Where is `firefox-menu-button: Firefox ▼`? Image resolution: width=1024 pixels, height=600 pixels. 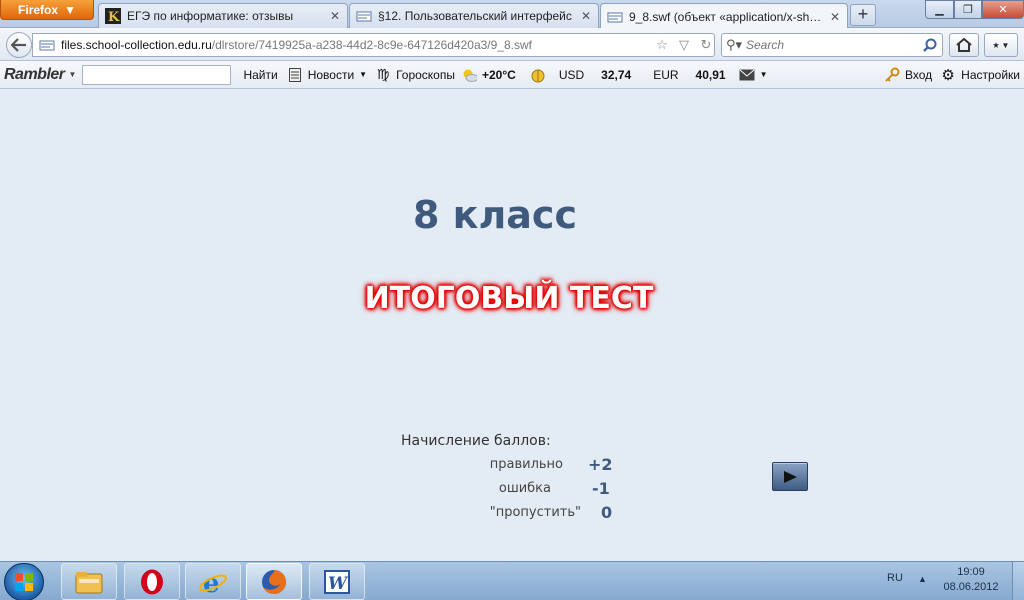 firefox-menu-button: Firefox ▼ is located at coordinates (47, 10).